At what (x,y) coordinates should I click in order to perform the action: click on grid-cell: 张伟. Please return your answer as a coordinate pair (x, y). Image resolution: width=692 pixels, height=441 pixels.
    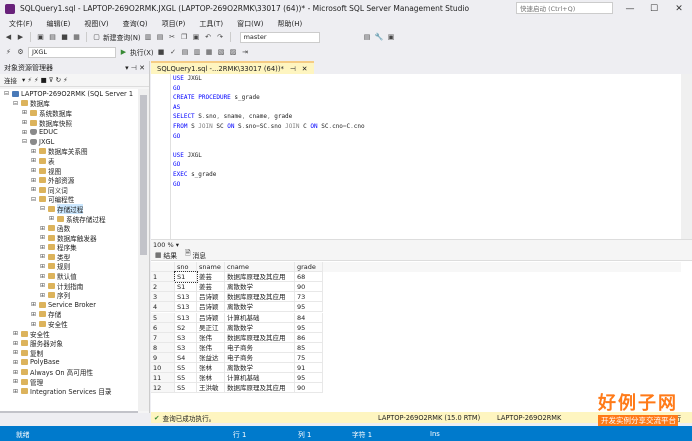
    Looking at the image, I should click on (211, 337).